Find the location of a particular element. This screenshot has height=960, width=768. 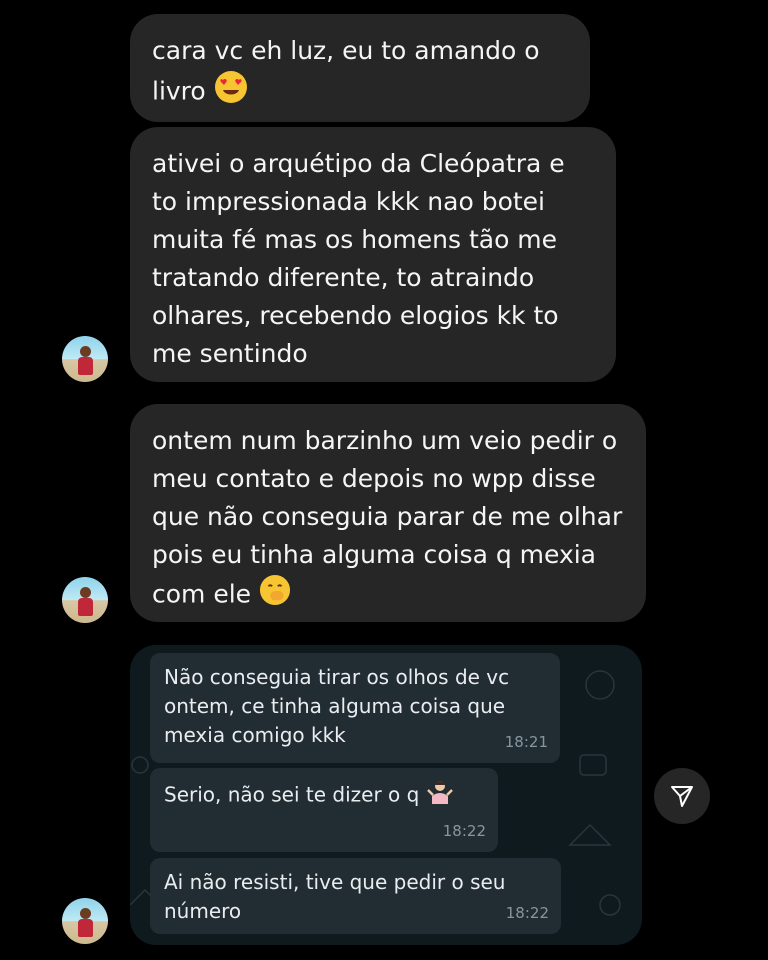

paper-plane-icon is located at coordinates (682, 796).